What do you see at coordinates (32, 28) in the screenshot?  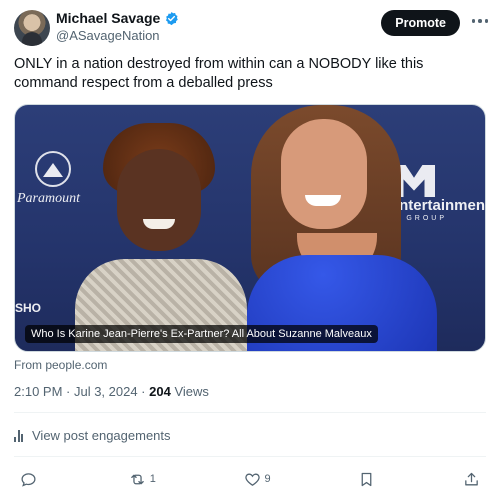 I see `avatar` at bounding box center [32, 28].